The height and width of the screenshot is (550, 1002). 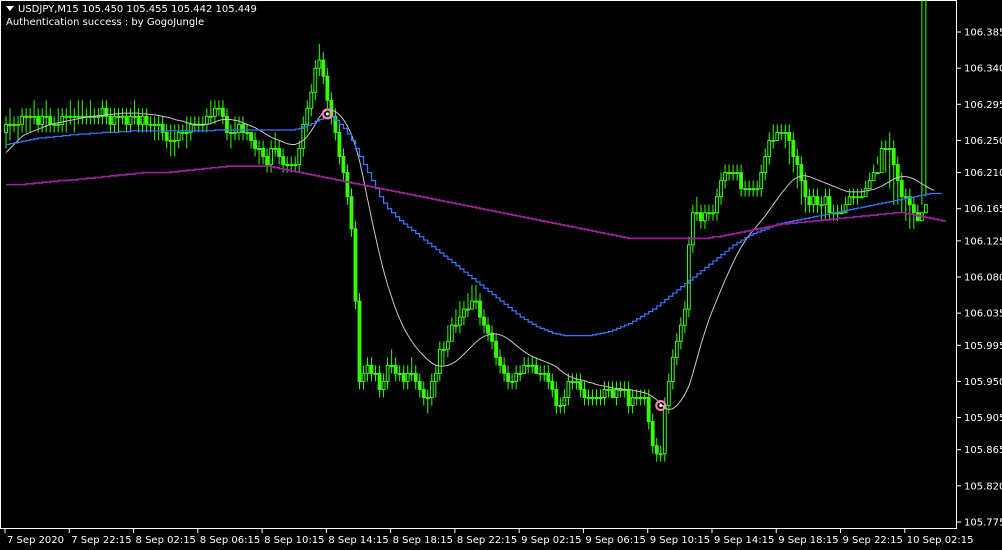 I want to click on x-tick-label: 9 Sep 18:15, so click(x=808, y=540).